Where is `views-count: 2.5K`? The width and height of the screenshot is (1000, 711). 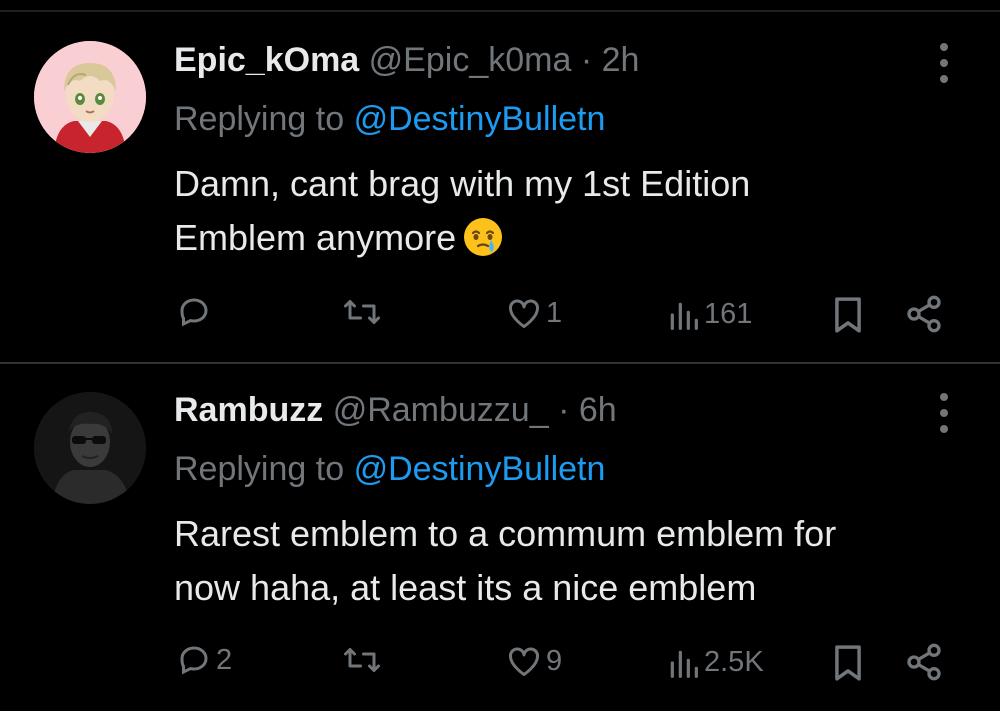
views-count: 2.5K is located at coordinates (734, 662).